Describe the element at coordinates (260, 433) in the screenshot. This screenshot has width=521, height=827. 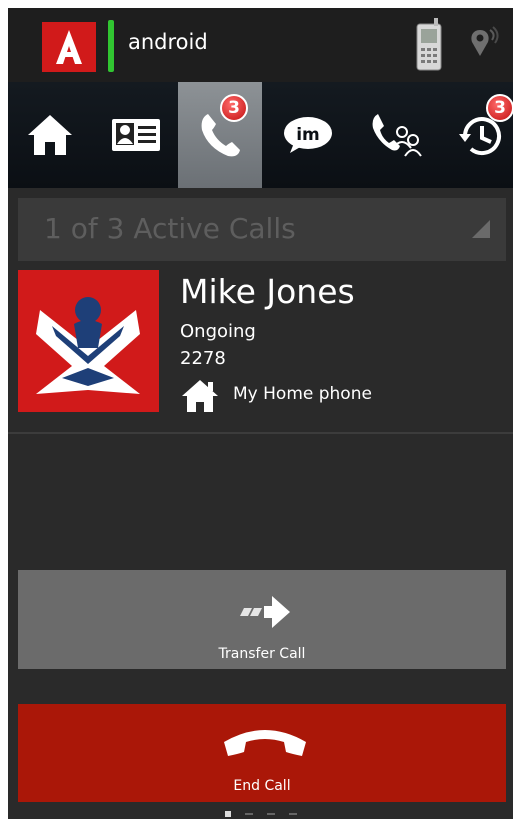
I see `divider` at that location.